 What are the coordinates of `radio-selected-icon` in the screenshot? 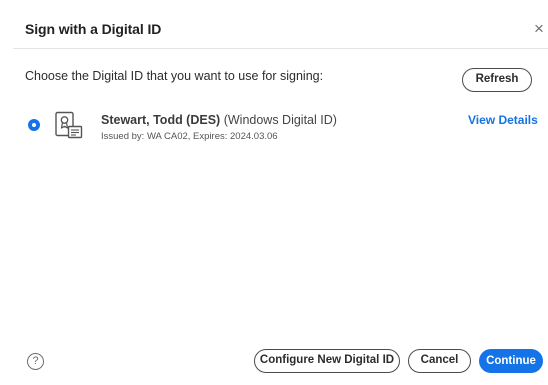 It's located at (34, 125).